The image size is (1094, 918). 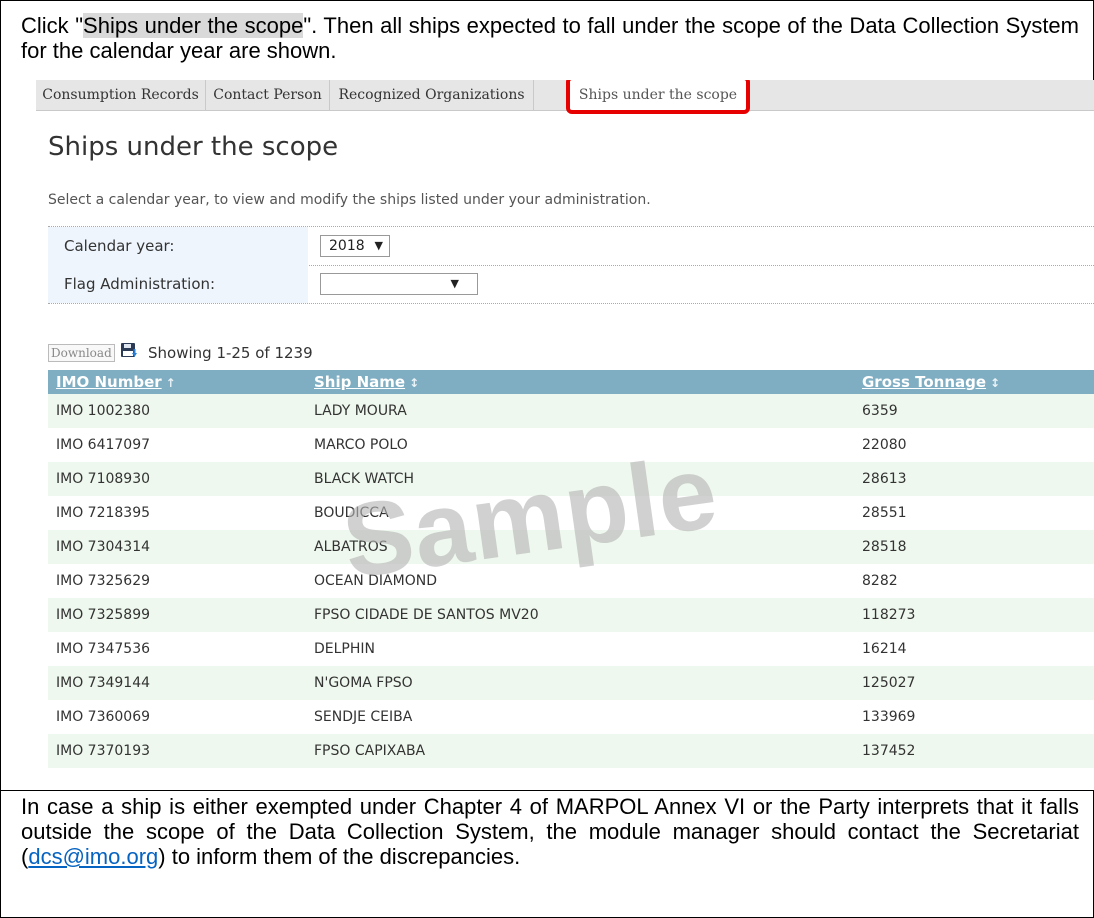 I want to click on ship-name-cell: ALBATROS, so click(x=351, y=547).